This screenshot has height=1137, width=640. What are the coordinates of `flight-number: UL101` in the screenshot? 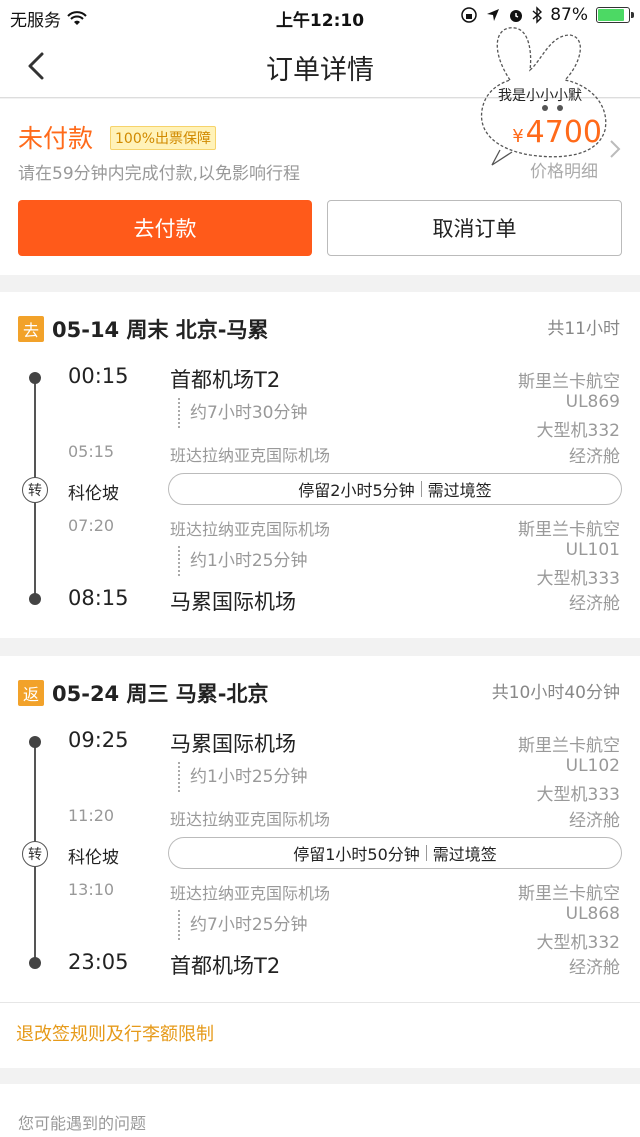 It's located at (592, 550).